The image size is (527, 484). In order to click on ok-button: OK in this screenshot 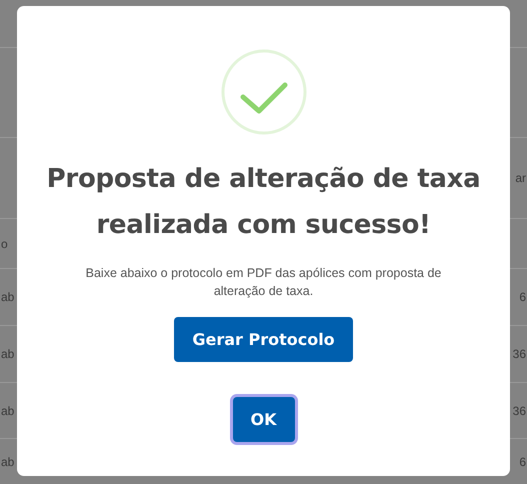, I will do `click(263, 419)`.